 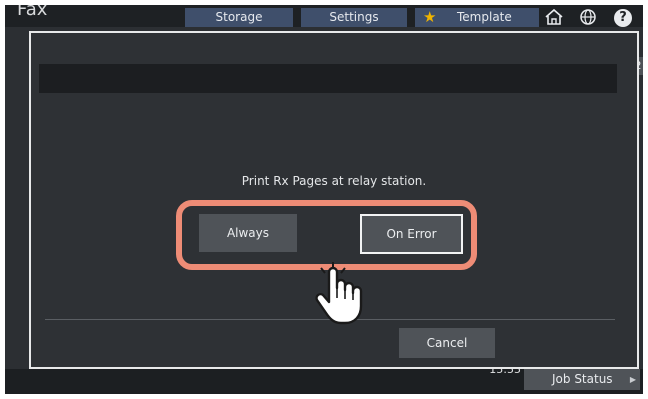 What do you see at coordinates (354, 17) in the screenshot?
I see `tab-settings: Settings` at bounding box center [354, 17].